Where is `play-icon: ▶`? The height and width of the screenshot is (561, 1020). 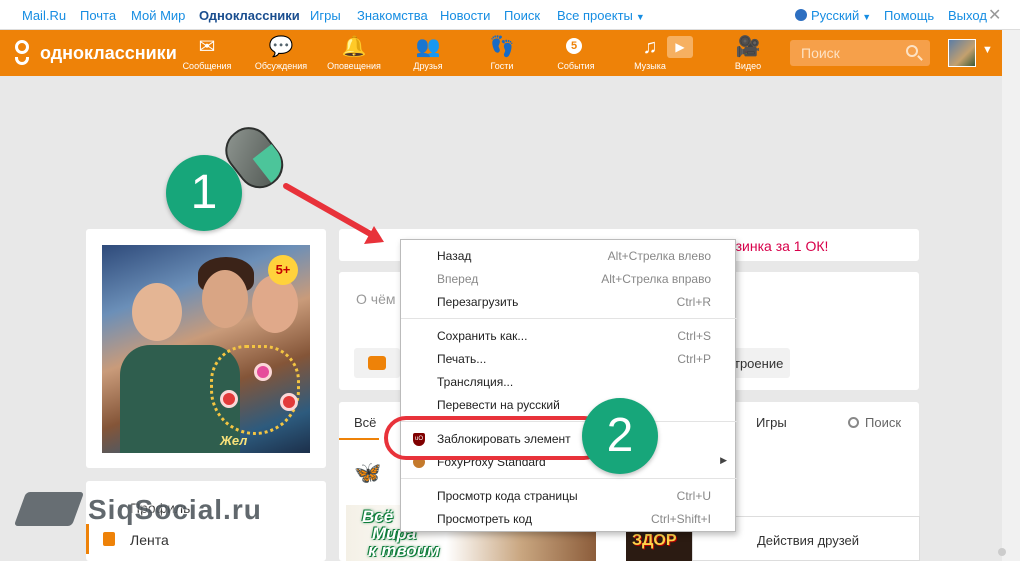
play-icon: ▶ is located at coordinates (680, 47).